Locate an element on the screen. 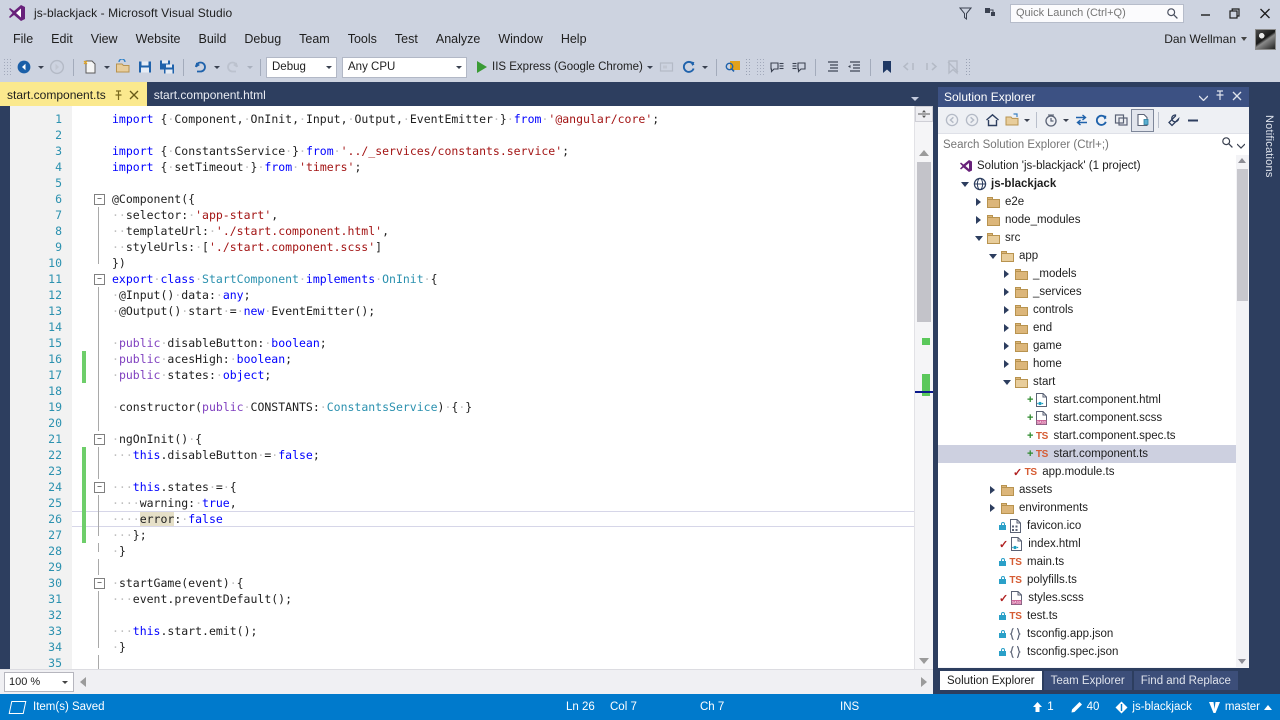  user-account-area: Dan Wellman is located at coordinates (1220, 39).